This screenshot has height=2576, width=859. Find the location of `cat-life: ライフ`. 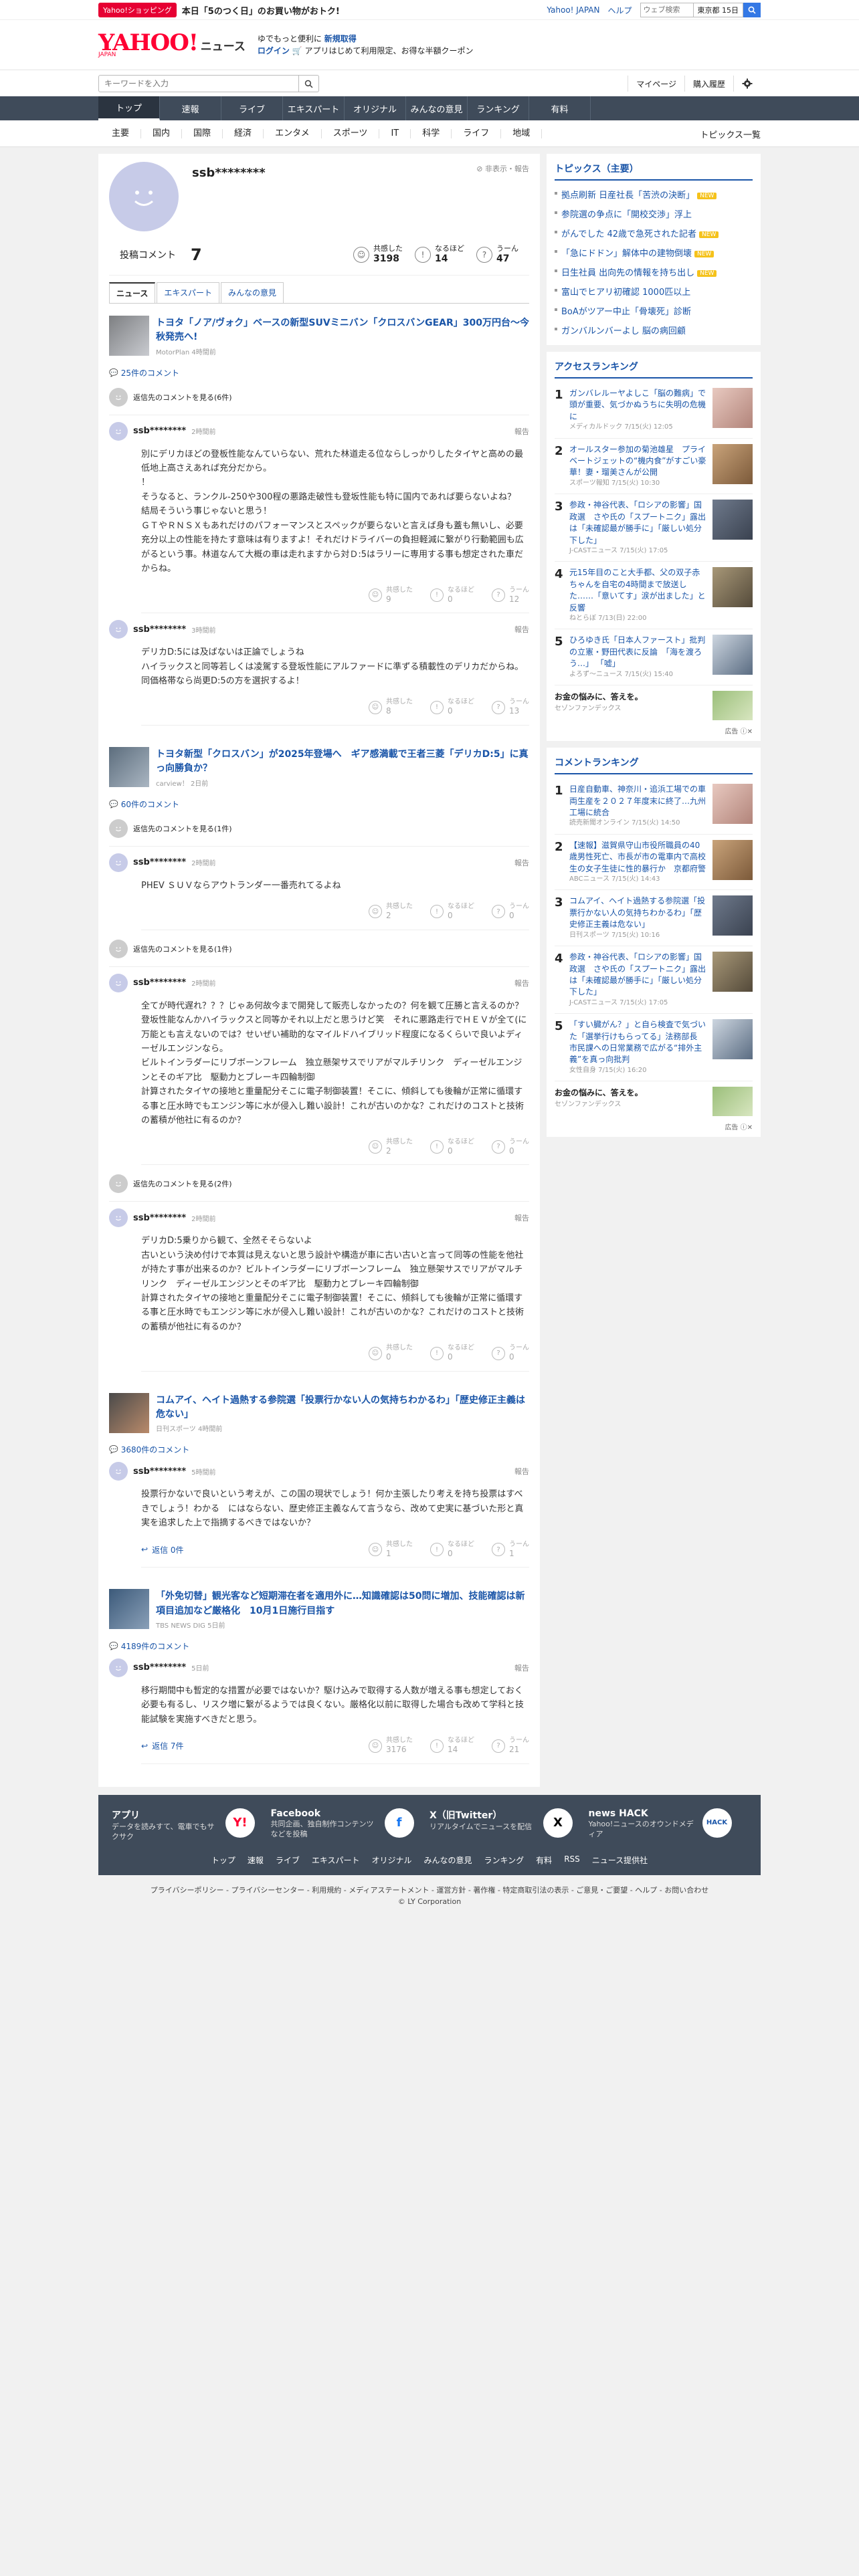

cat-life: ライフ is located at coordinates (477, 133).